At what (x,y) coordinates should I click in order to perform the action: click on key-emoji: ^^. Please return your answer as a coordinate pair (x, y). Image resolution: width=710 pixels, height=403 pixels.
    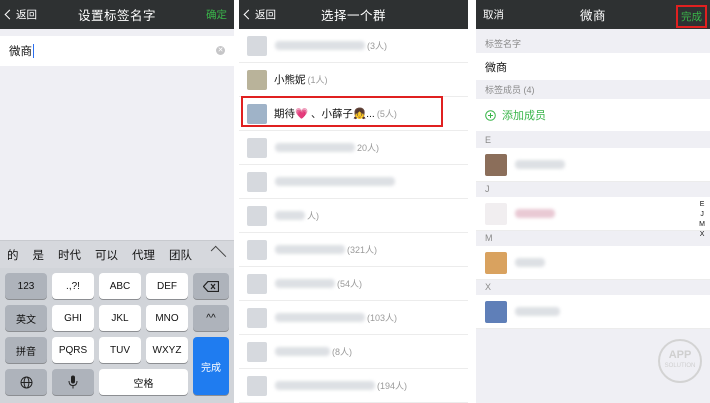
    Looking at the image, I should click on (211, 318).